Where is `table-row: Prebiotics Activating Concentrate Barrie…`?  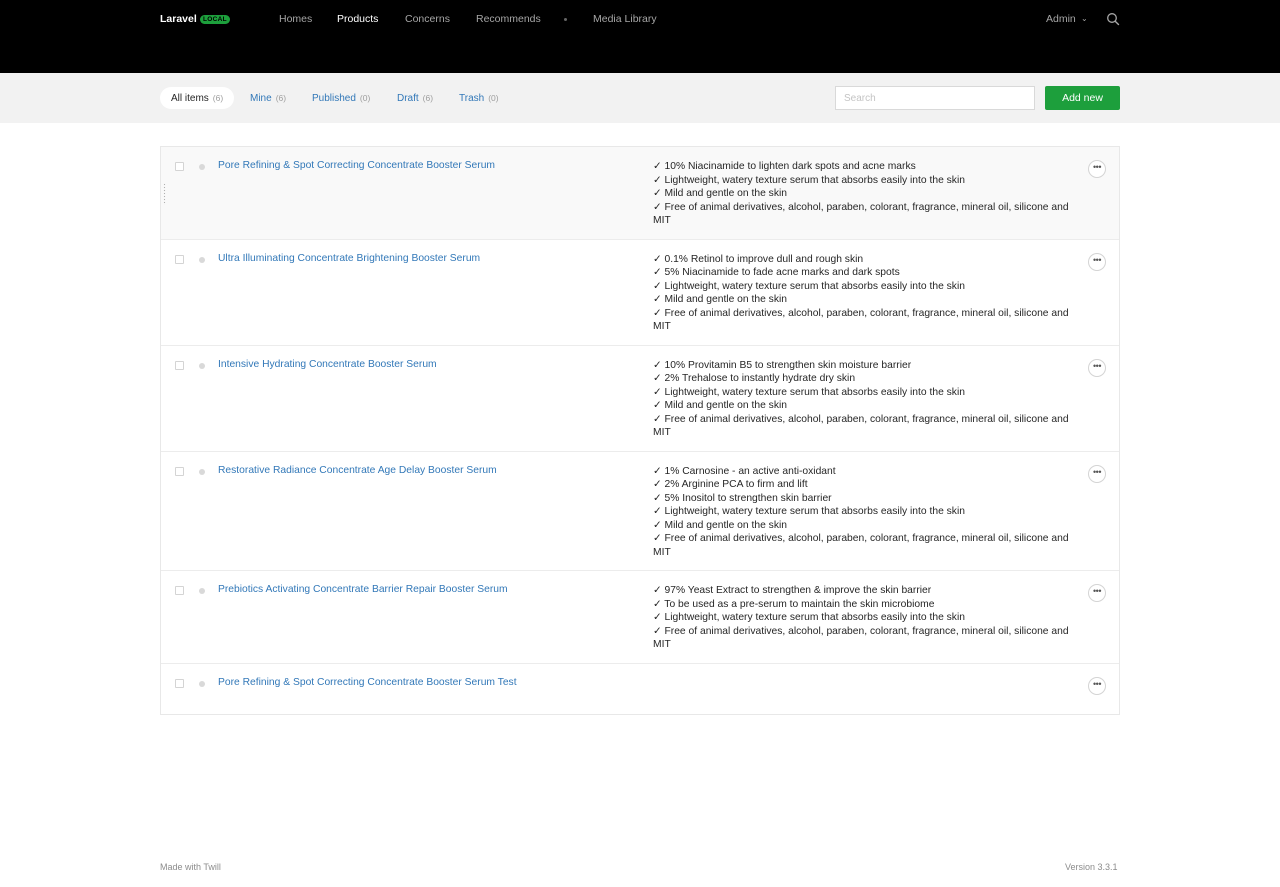 table-row: Prebiotics Activating Concentrate Barrie… is located at coordinates (640, 617).